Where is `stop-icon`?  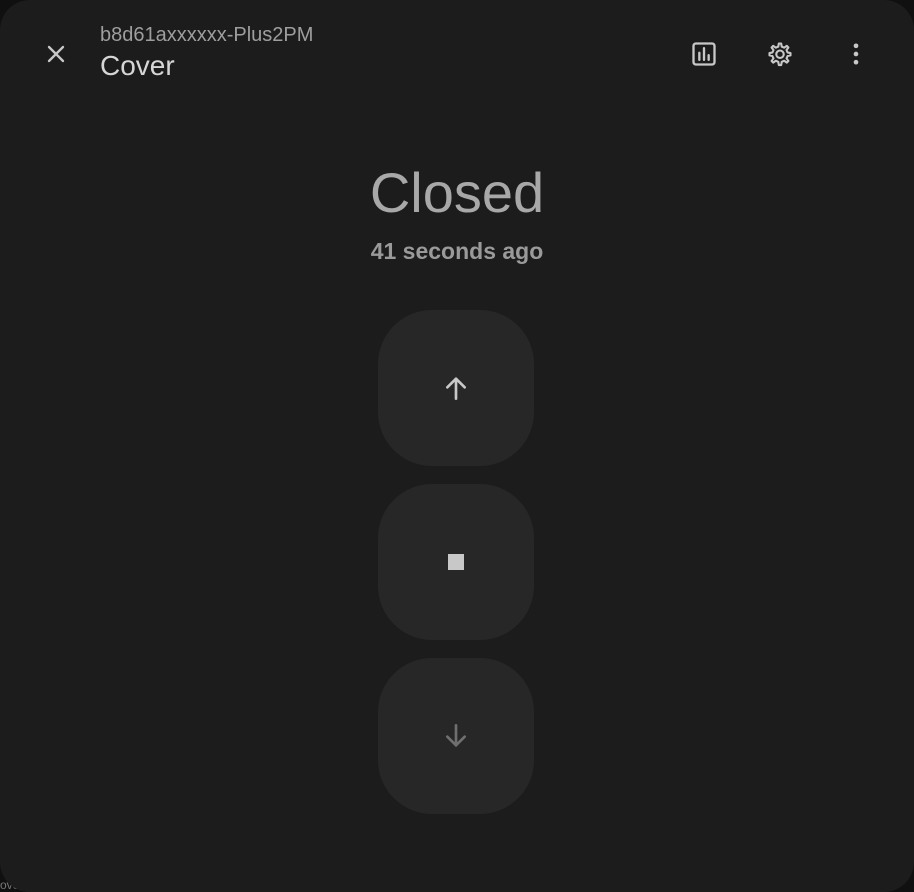
stop-icon is located at coordinates (456, 562).